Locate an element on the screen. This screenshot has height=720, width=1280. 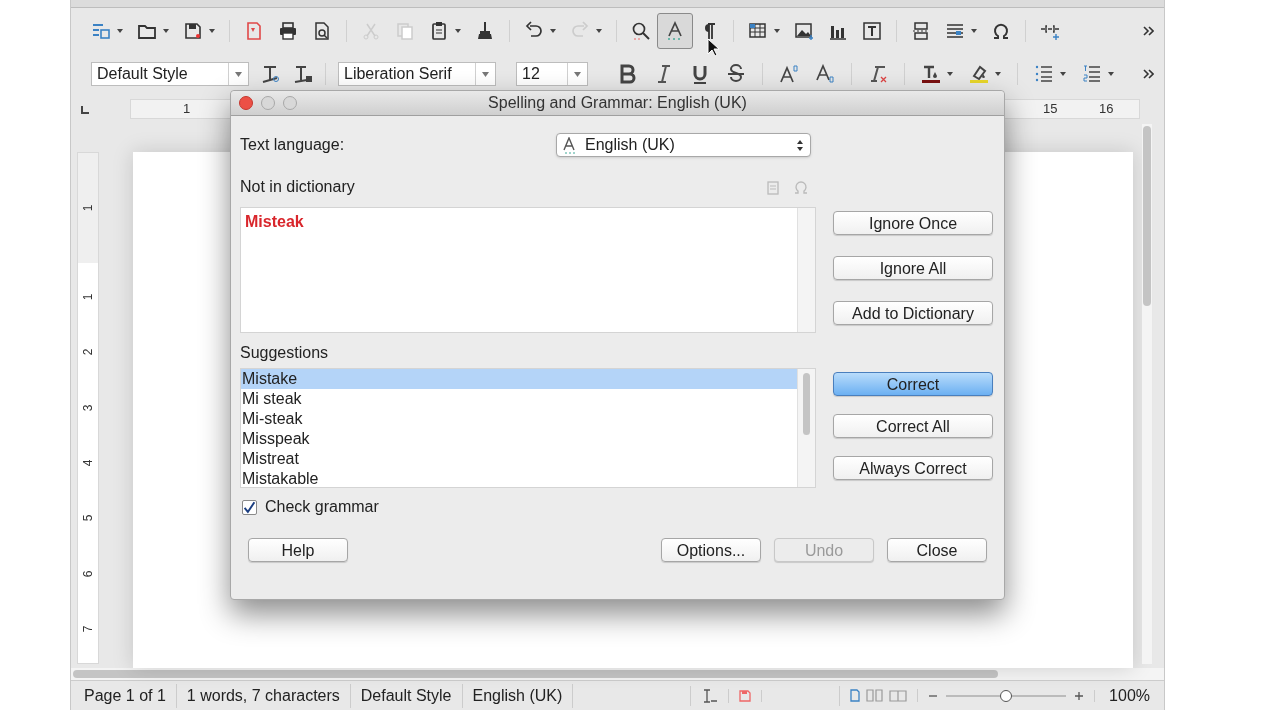
suggestions-list: Mistake Mi steak Mi-steak Misspeak Mistreat Mistakable is located at coordinates (528, 428).